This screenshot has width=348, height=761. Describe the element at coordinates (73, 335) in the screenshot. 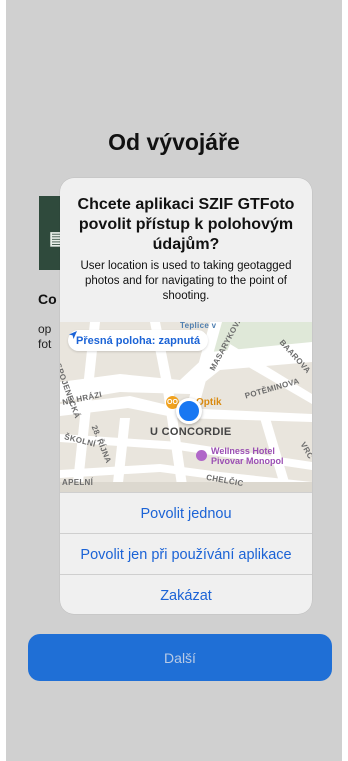

I see `location-arrow-icon` at that location.